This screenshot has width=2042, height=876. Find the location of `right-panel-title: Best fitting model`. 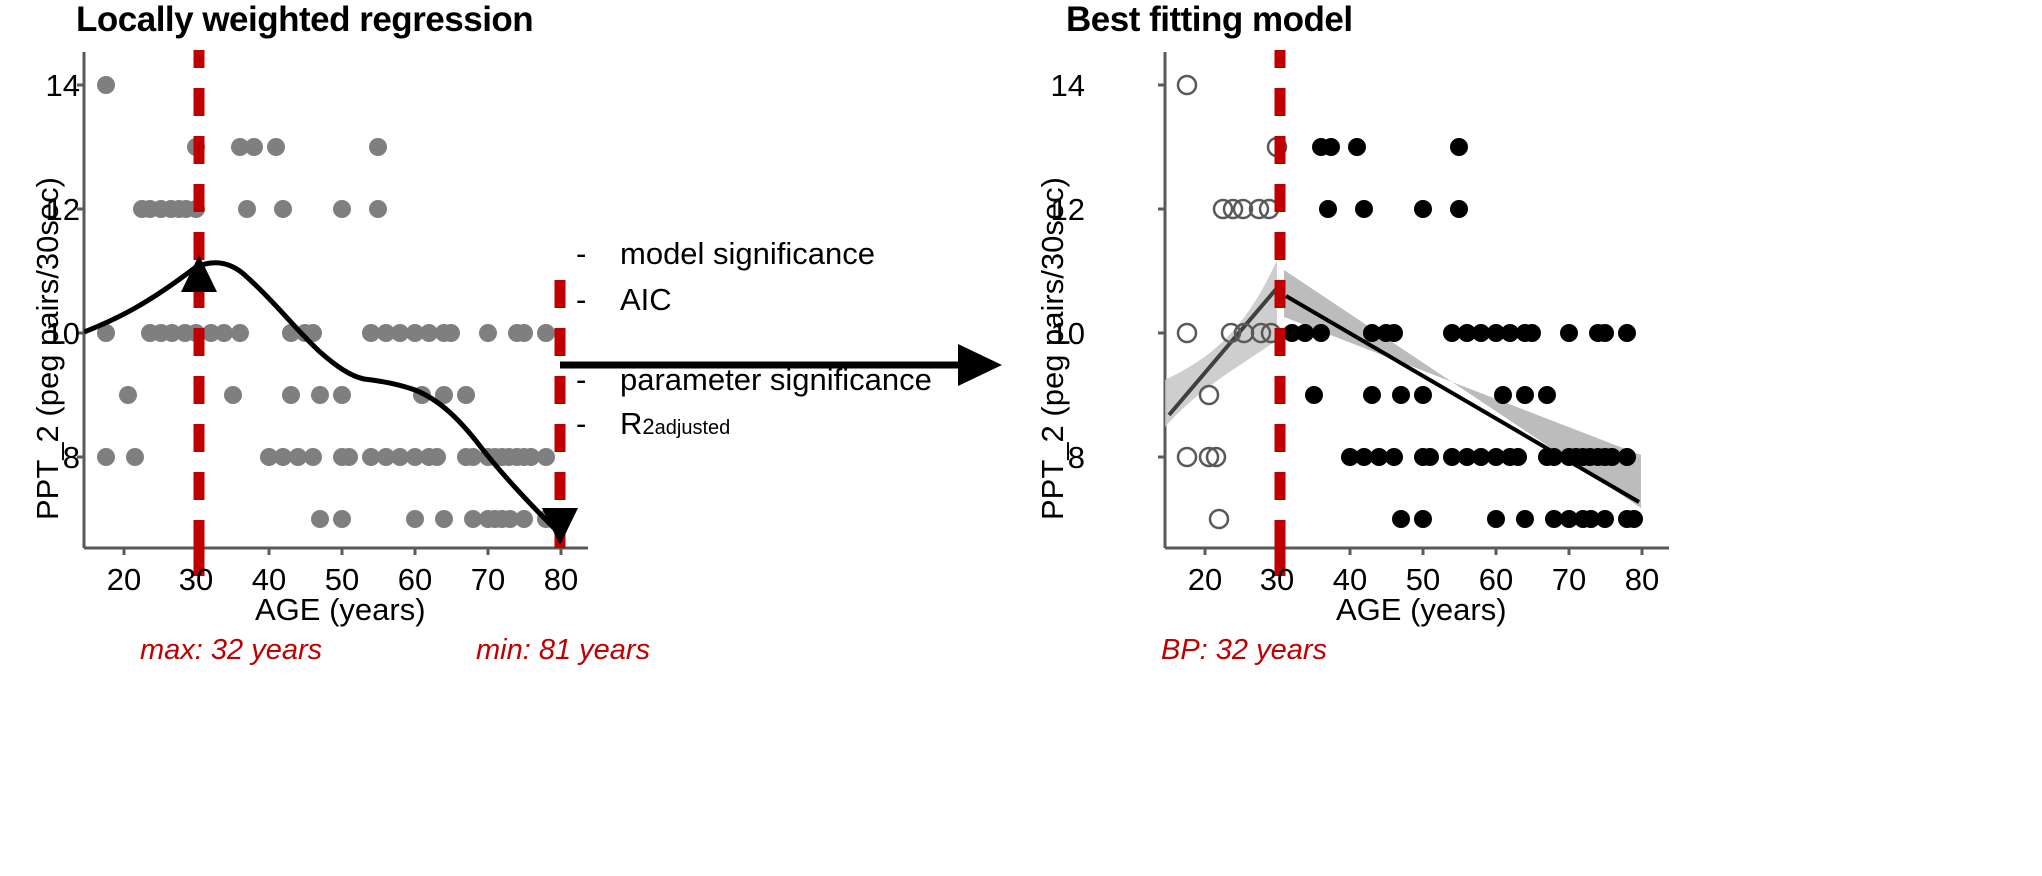

right-panel-title: Best fitting model is located at coordinates (1209, 19).